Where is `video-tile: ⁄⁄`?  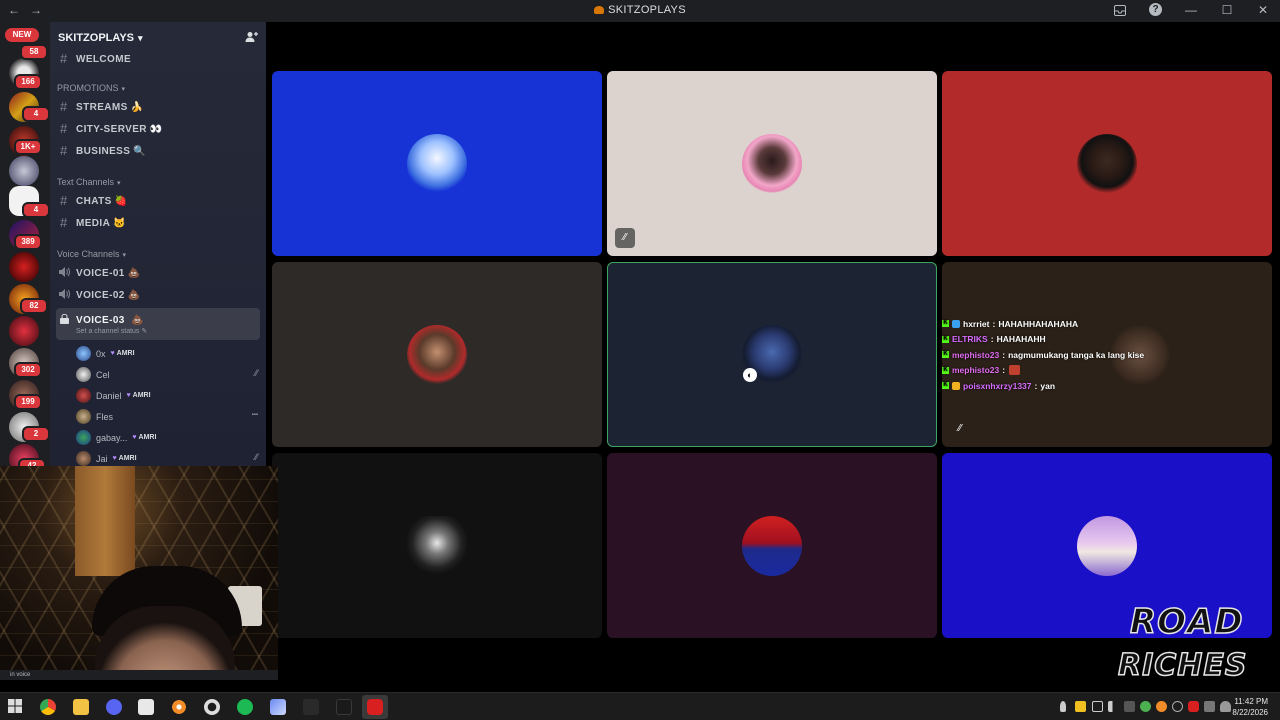
video-tile: ⁄⁄ is located at coordinates (772, 163).